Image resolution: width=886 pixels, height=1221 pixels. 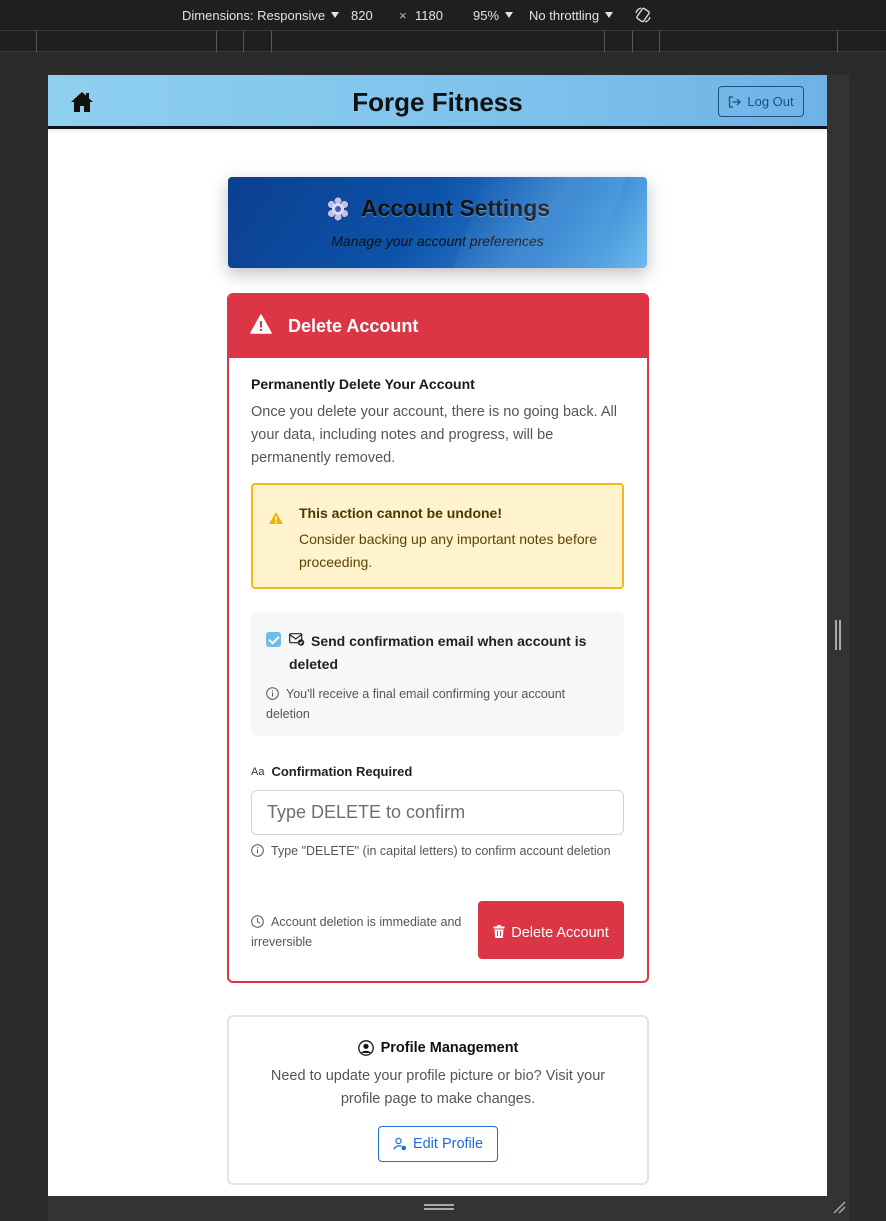 I want to click on zoom-label: 95%, so click(x=486, y=15).